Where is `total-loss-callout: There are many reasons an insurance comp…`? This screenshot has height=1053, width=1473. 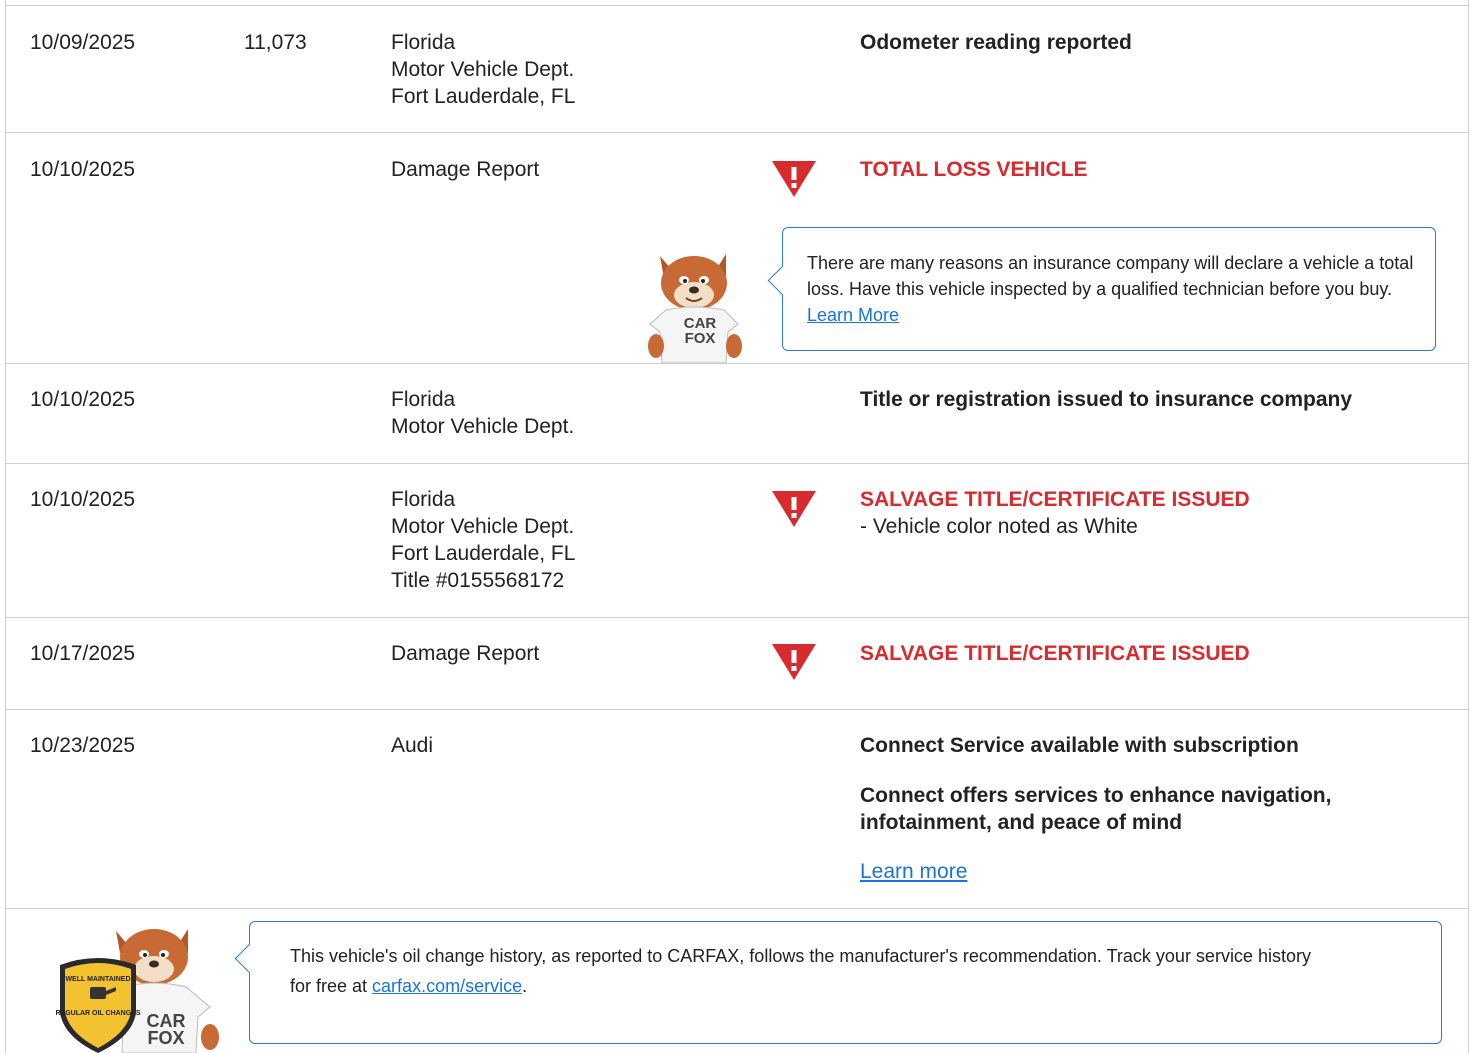 total-loss-callout: There are many reasons an insurance comp… is located at coordinates (1101, 289).